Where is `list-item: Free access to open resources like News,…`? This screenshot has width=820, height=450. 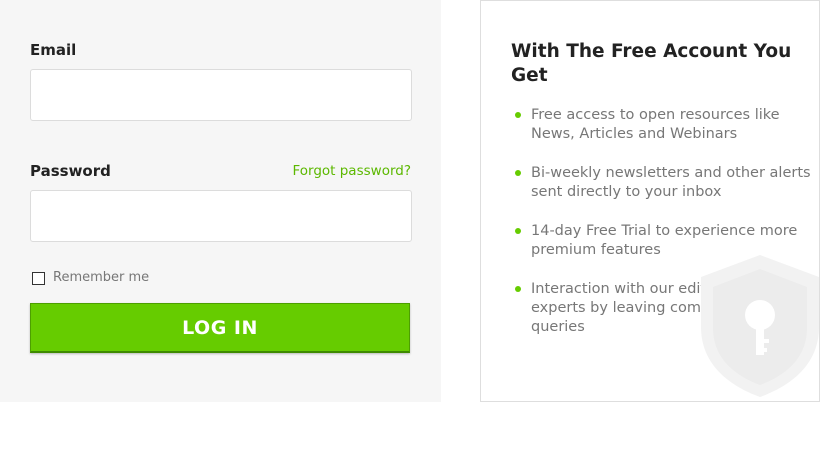 list-item: Free access to open resources like News,… is located at coordinates (664, 125).